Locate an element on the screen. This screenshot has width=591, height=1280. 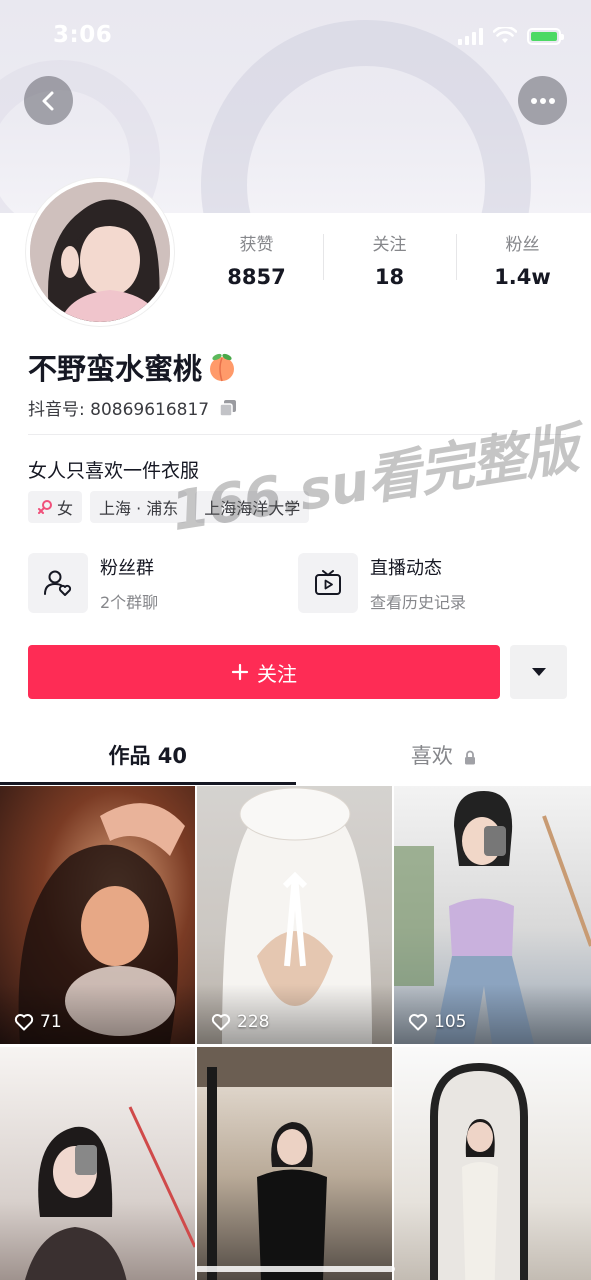
video-thumbnail: 105 is located at coordinates (492, 915).